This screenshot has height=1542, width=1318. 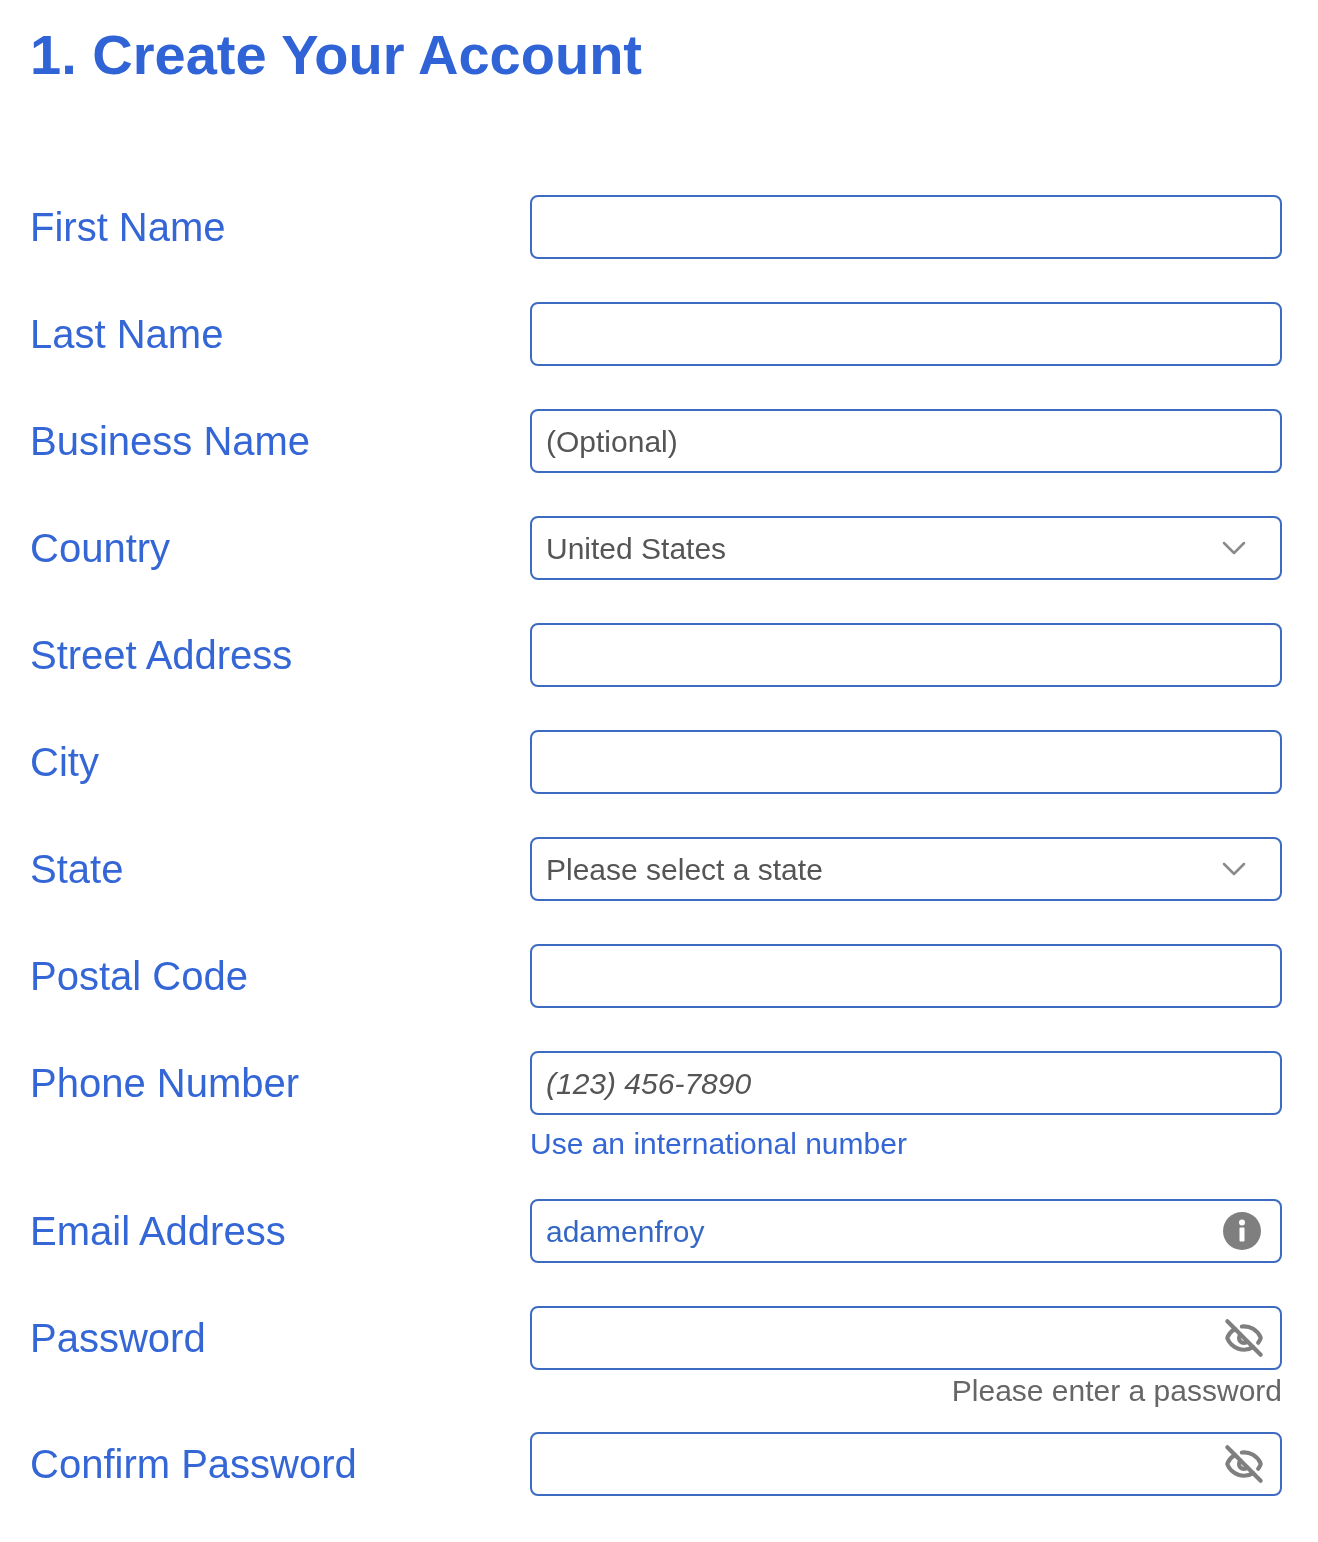 What do you see at coordinates (77, 869) in the screenshot?
I see `field-label: State` at bounding box center [77, 869].